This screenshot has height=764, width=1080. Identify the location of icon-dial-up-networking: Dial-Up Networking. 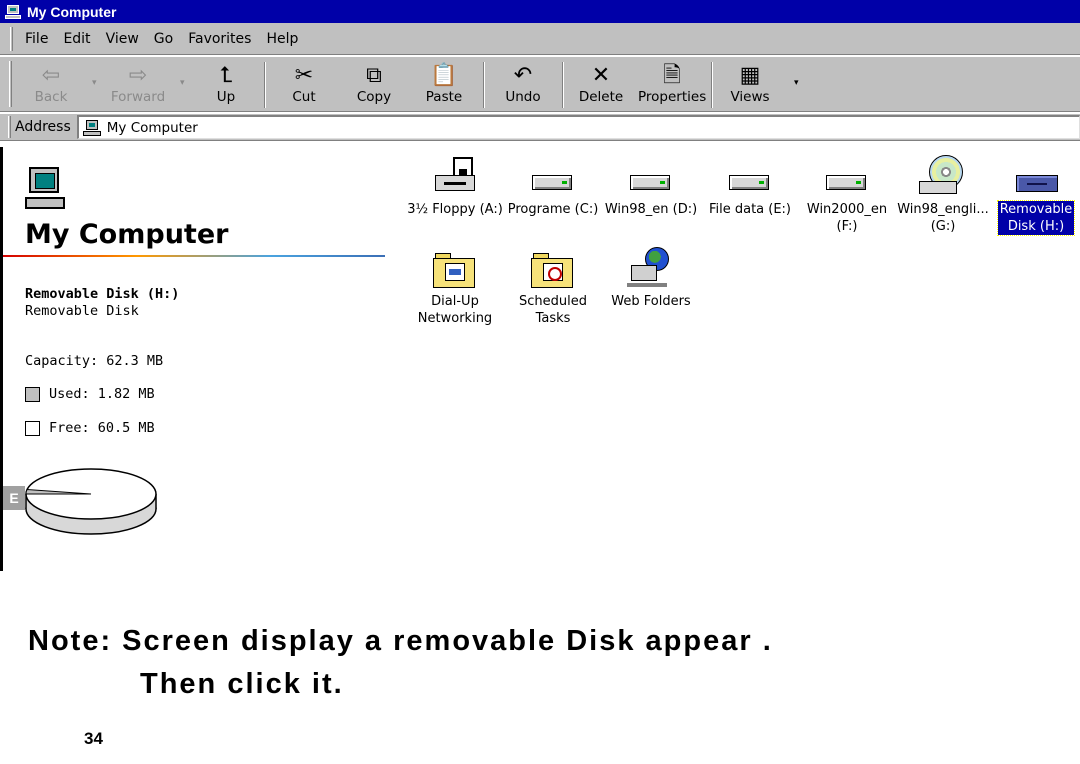
(455, 287).